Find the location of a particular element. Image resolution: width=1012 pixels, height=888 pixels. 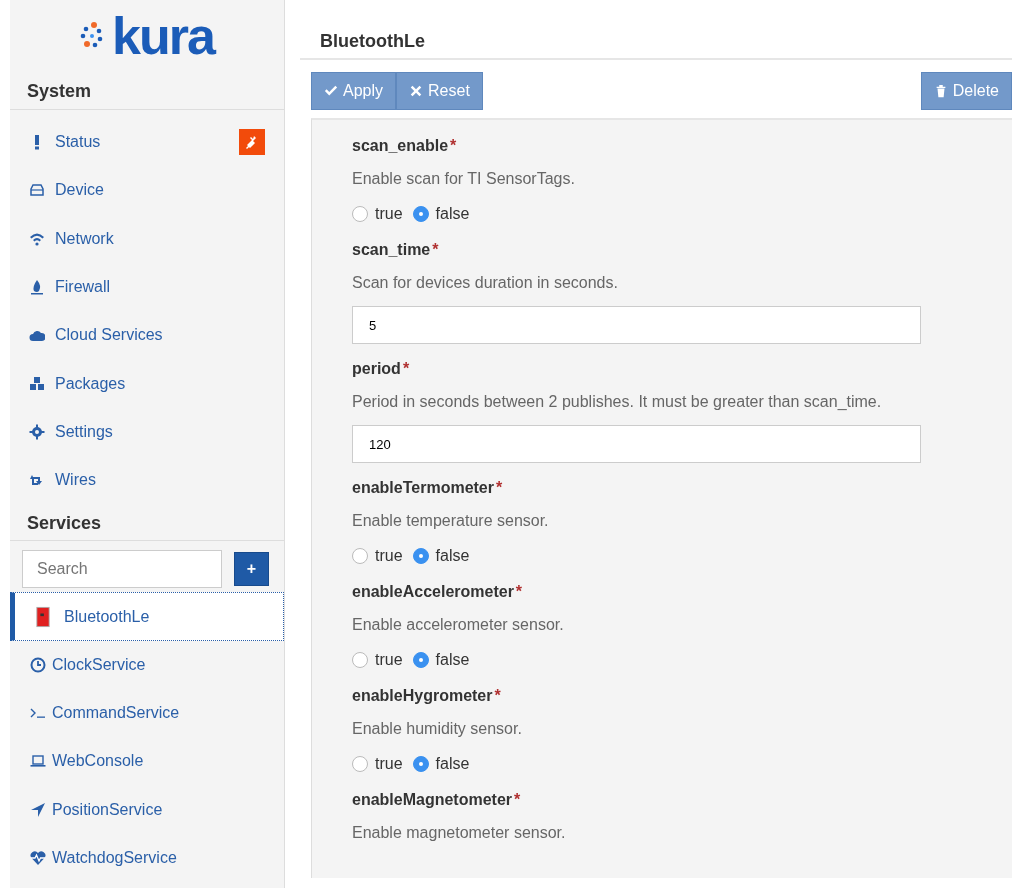

field-description: Enable temperature sensor. is located at coordinates (451, 521).